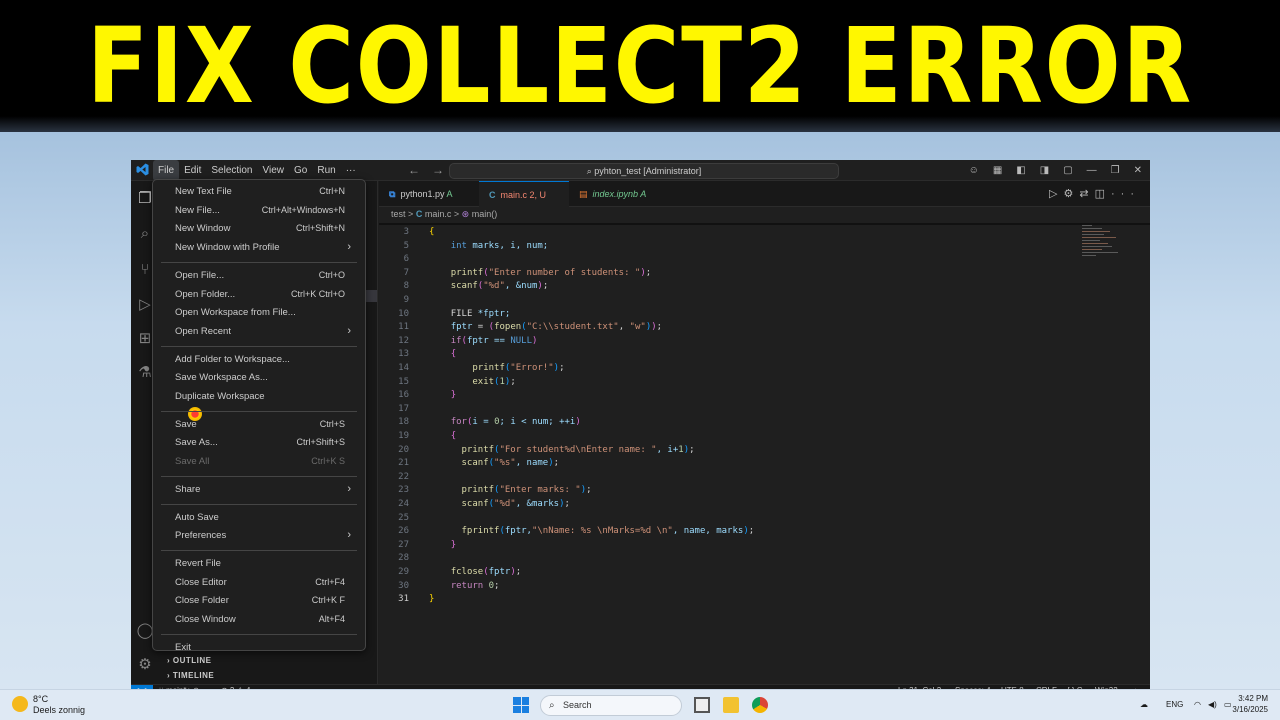 The image size is (1280, 720). What do you see at coordinates (760, 705) in the screenshot?
I see `chrome-icon` at bounding box center [760, 705].